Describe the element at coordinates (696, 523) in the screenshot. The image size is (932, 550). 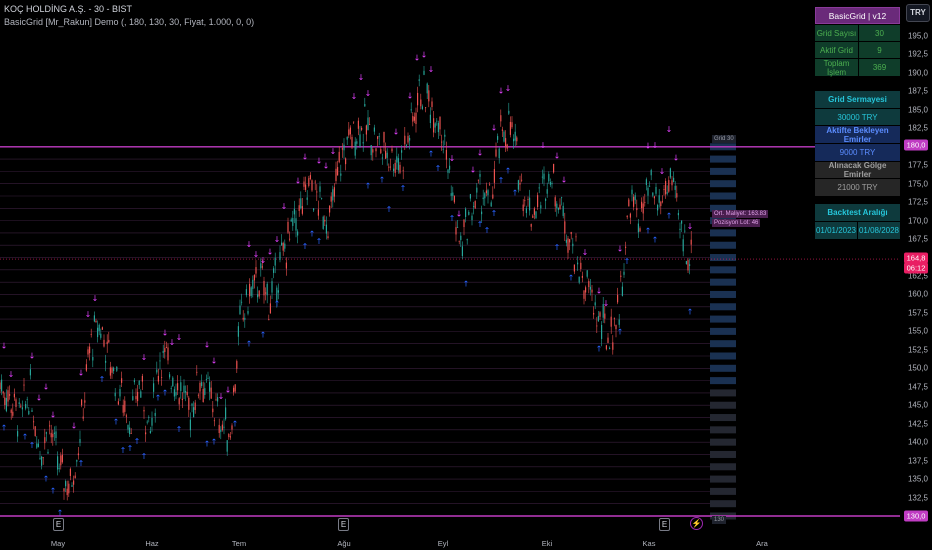
I see `dividend-icon: ⚡` at that location.